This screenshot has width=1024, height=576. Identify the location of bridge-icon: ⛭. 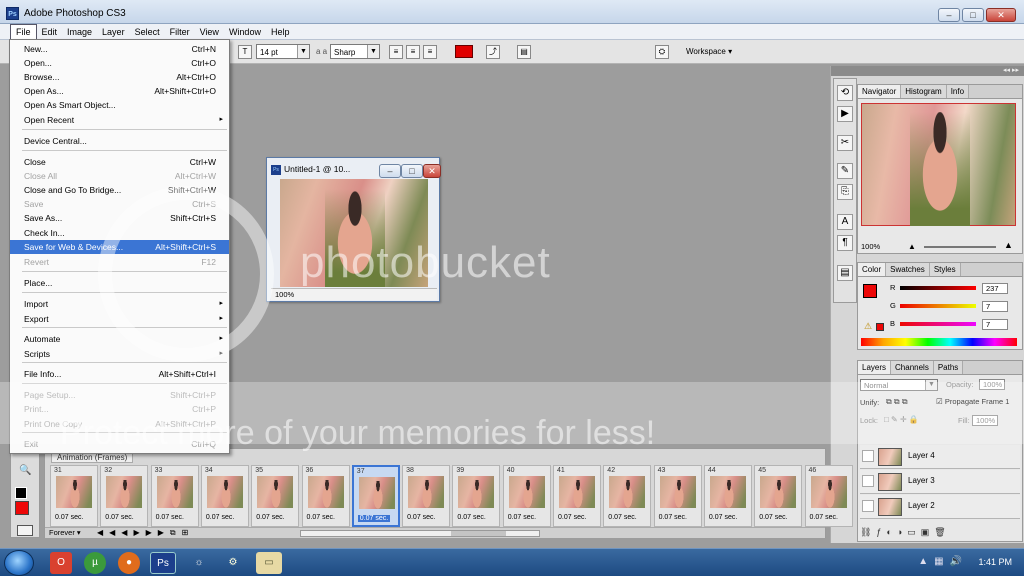
(662, 51).